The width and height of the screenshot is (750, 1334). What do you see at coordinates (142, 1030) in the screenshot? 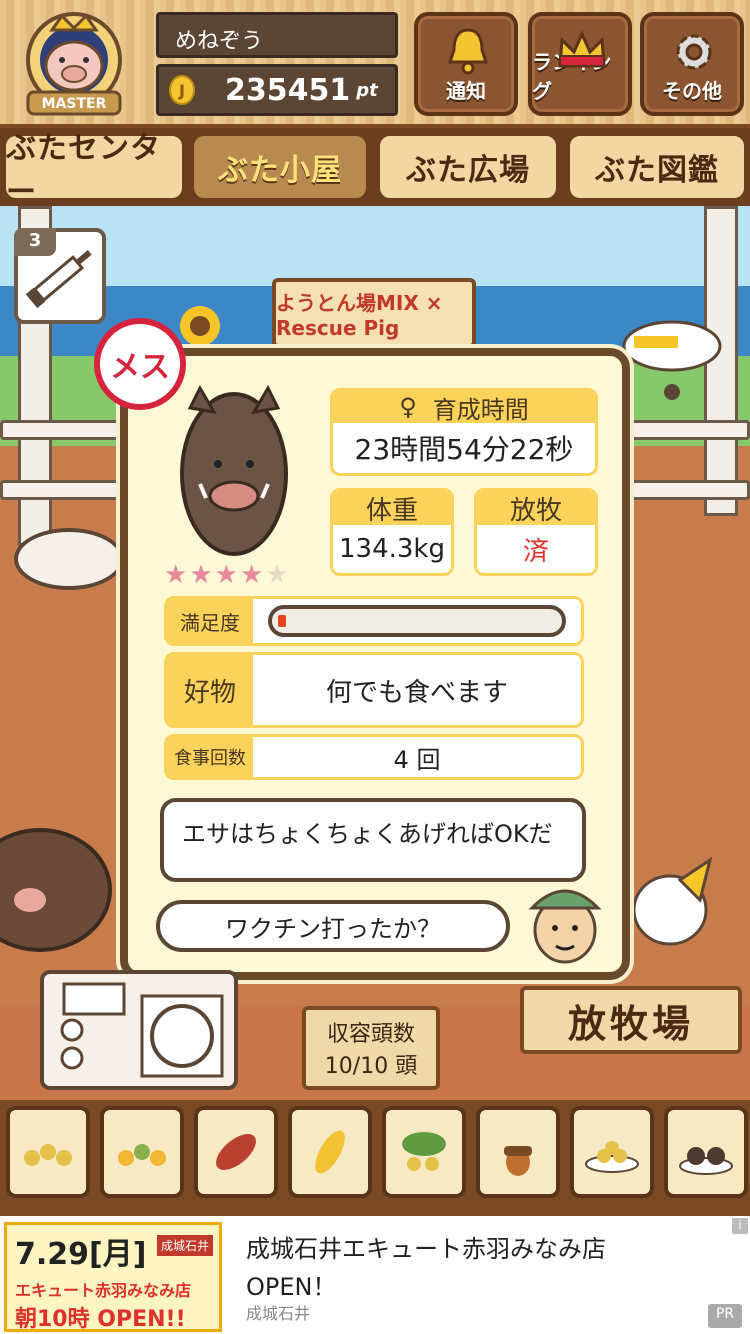
I see `fan-icon` at bounding box center [142, 1030].